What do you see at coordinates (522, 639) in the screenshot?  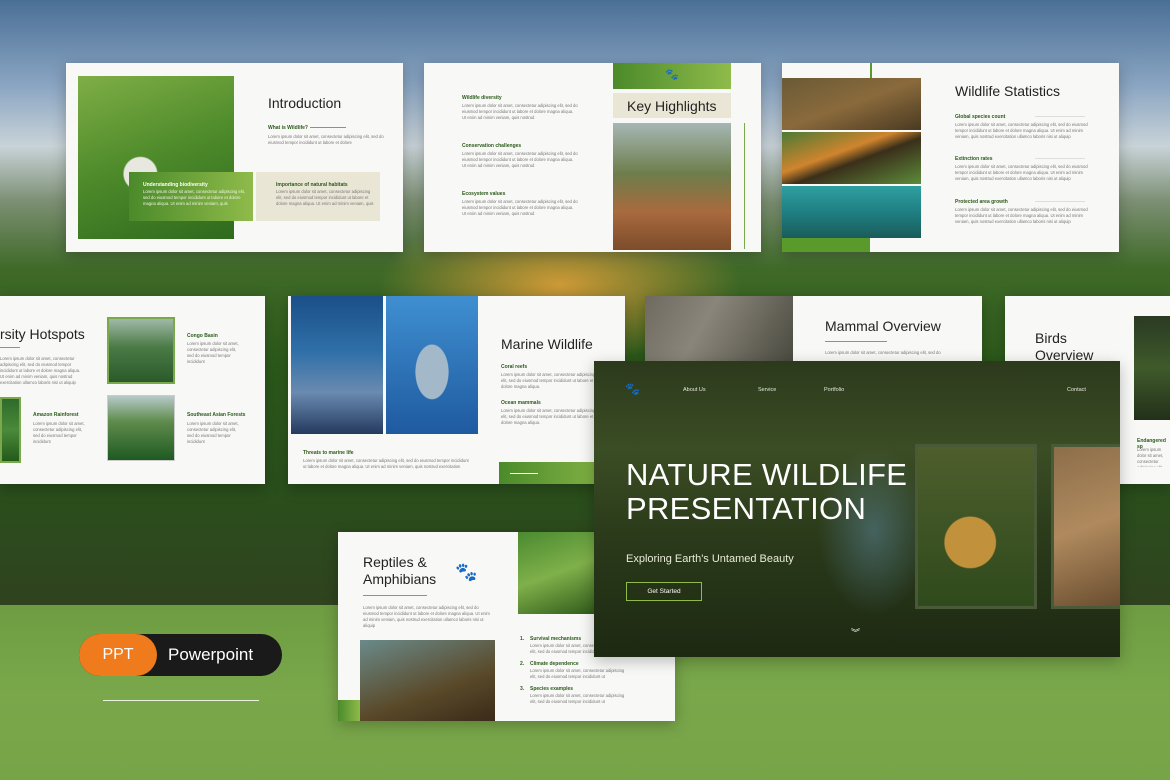 I see `item-number: 1.` at bounding box center [522, 639].